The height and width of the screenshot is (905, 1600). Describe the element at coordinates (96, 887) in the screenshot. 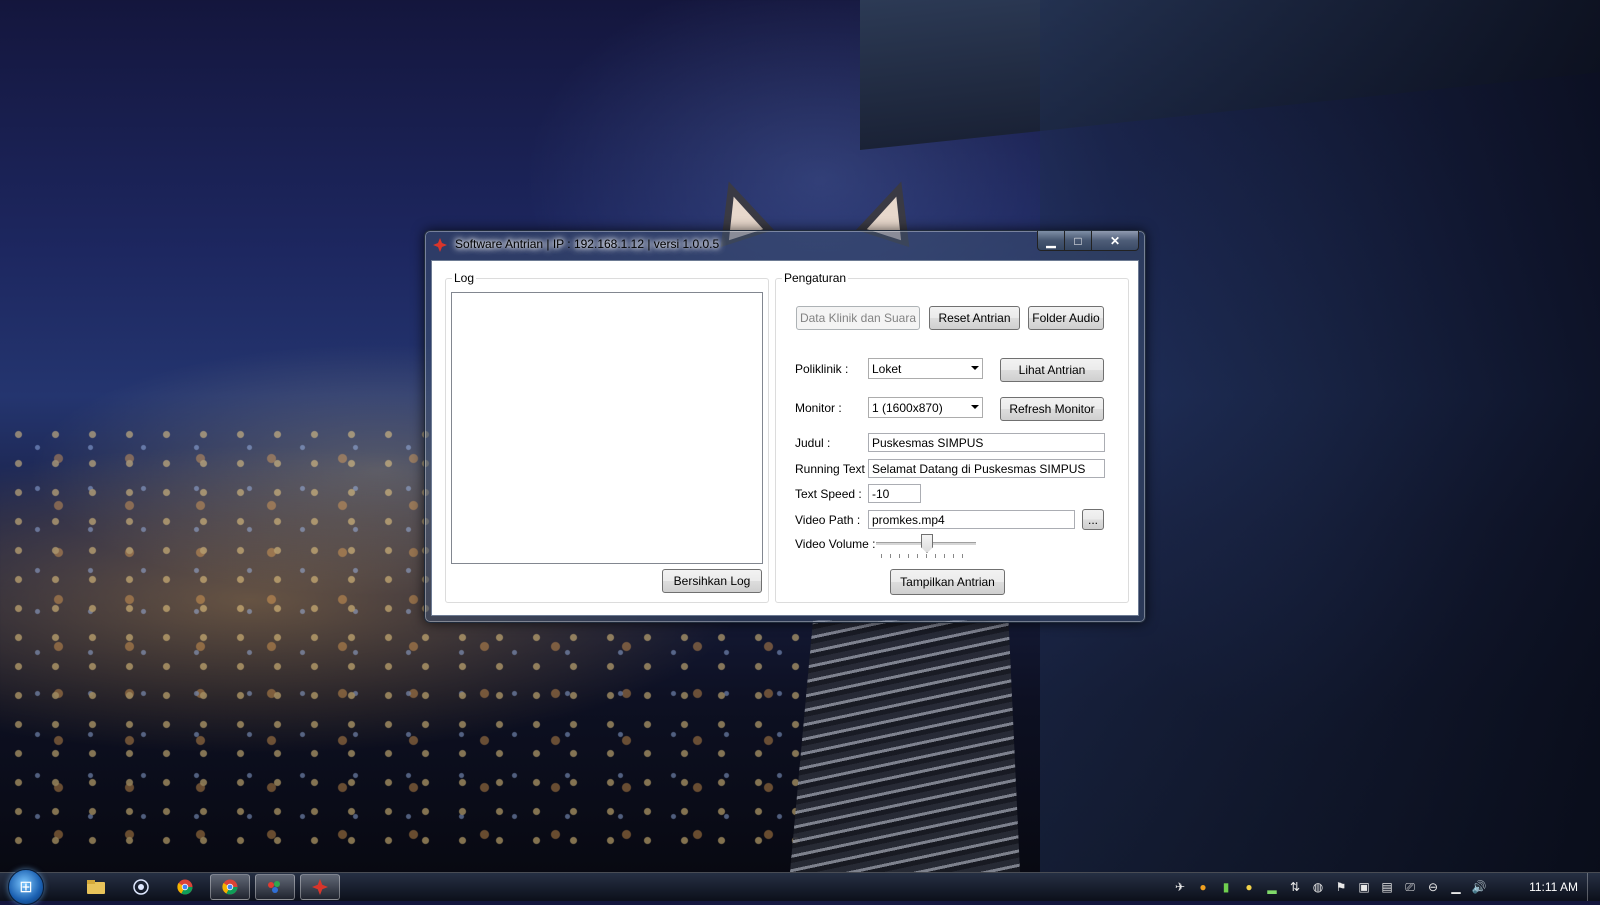

I see `file-explorer-icon` at that location.